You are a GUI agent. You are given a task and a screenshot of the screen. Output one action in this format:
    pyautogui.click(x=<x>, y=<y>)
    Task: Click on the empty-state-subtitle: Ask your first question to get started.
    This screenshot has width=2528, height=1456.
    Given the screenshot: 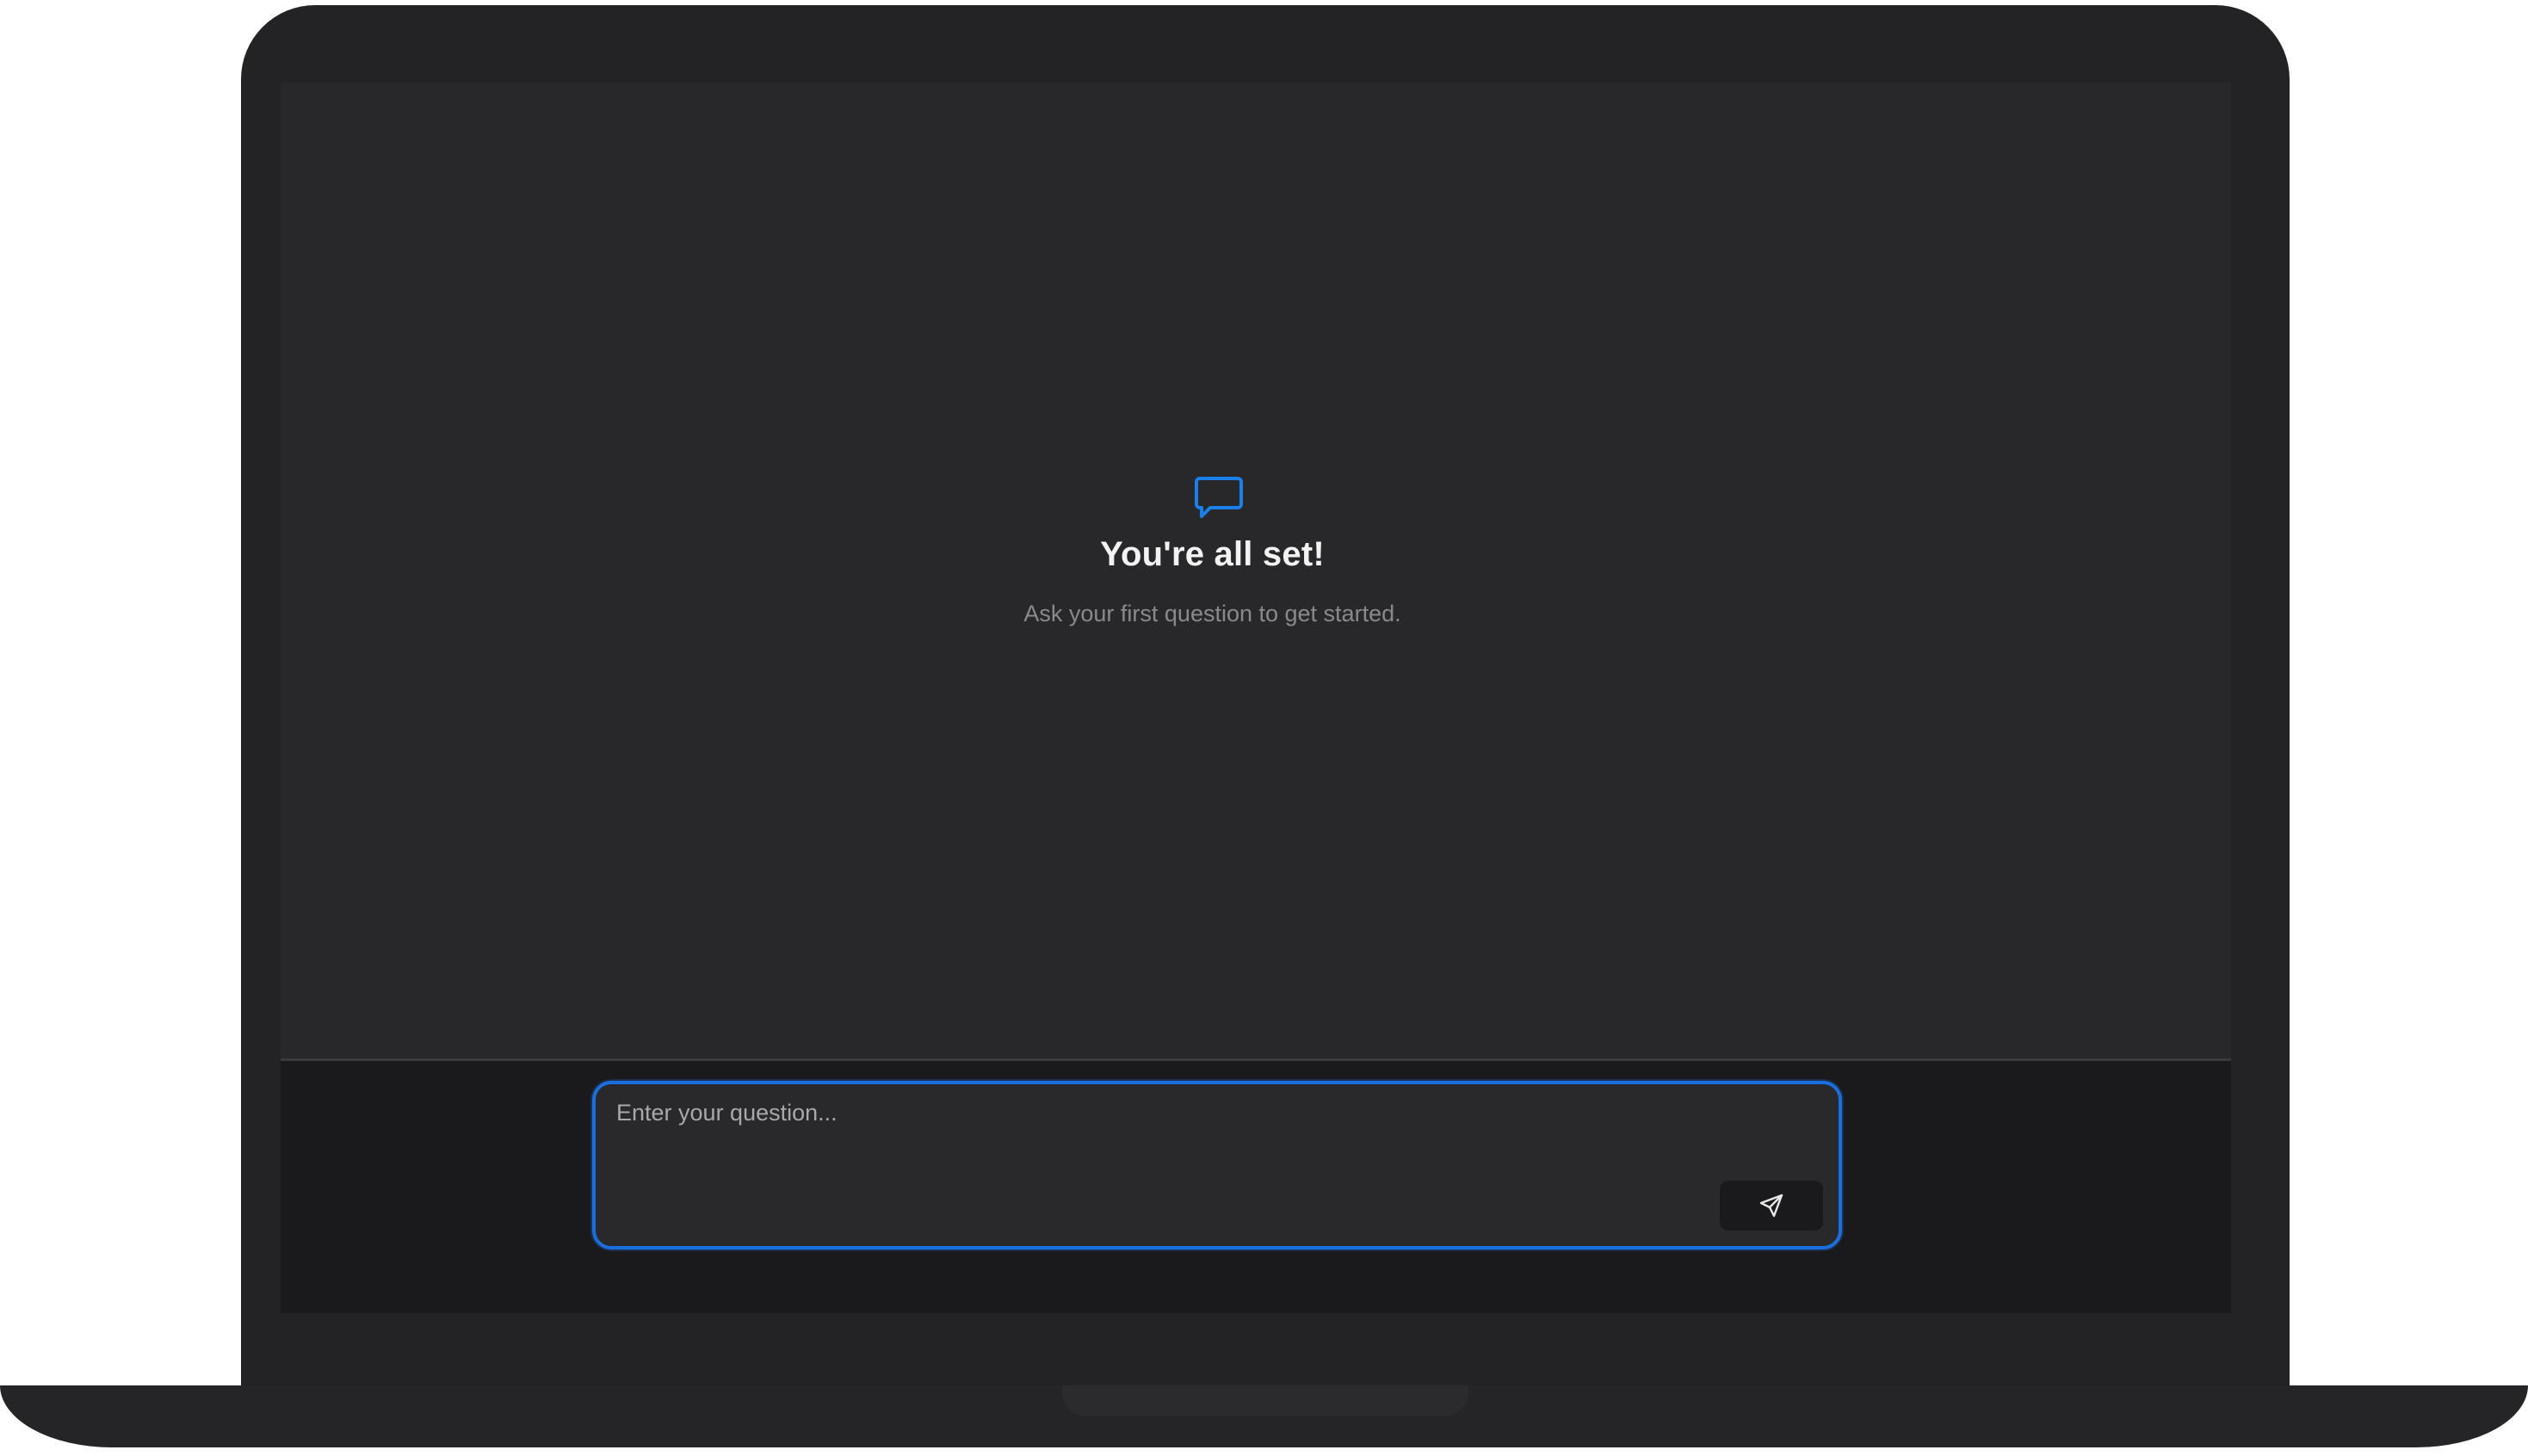 What is the action you would take?
    pyautogui.click(x=1212, y=614)
    